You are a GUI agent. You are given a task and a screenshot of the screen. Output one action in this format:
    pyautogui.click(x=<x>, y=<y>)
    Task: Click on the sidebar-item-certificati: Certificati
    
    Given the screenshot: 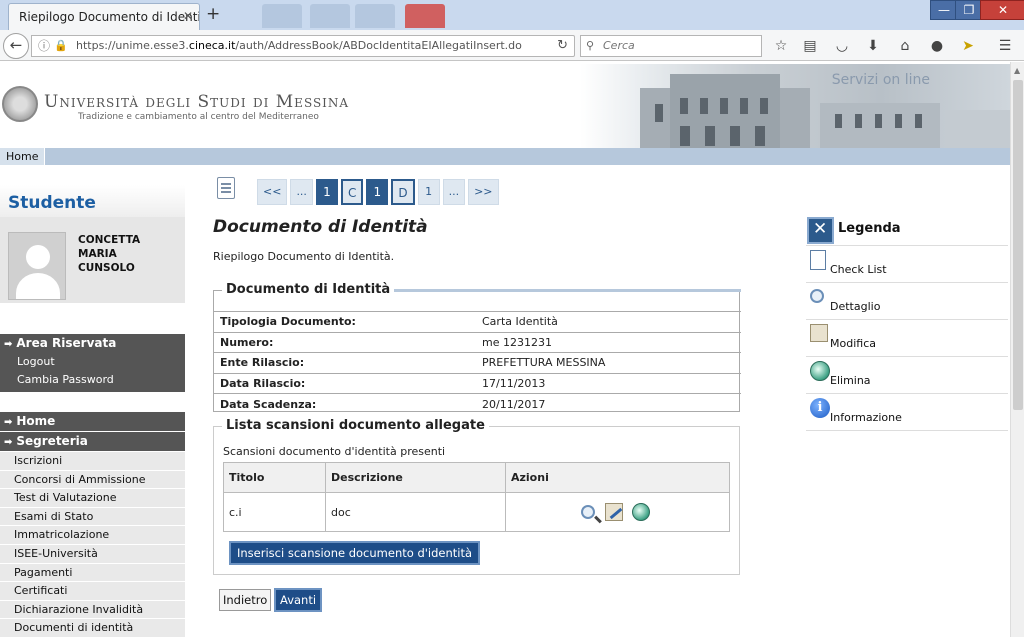 What is the action you would take?
    pyautogui.click(x=92, y=591)
    